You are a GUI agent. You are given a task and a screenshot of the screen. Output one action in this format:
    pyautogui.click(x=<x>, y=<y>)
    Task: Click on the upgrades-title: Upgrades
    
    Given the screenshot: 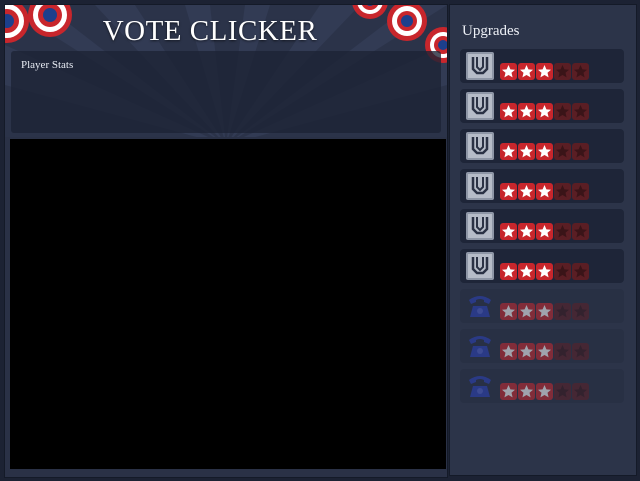 What is the action you would take?
    pyautogui.click(x=491, y=31)
    